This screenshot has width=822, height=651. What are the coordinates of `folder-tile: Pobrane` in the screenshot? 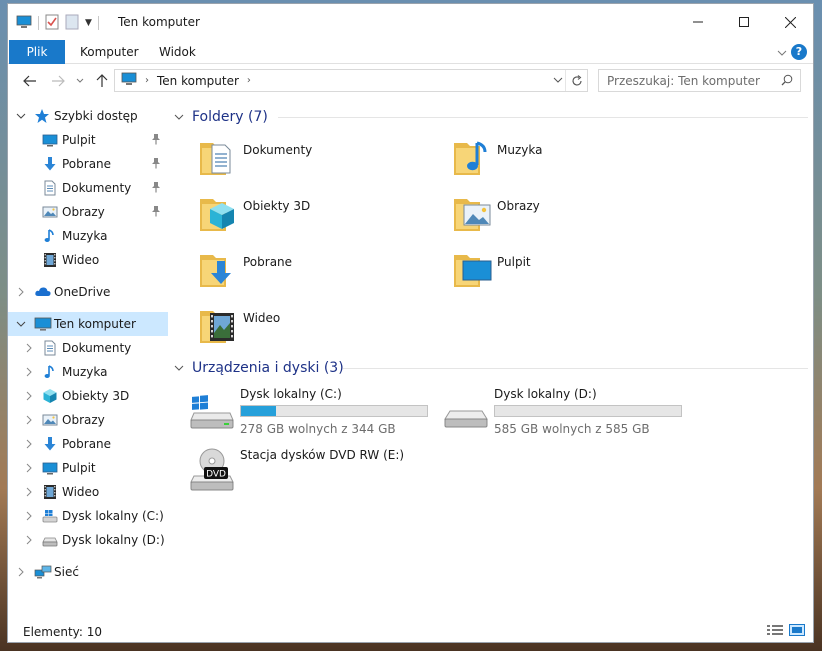 It's located at (321, 274).